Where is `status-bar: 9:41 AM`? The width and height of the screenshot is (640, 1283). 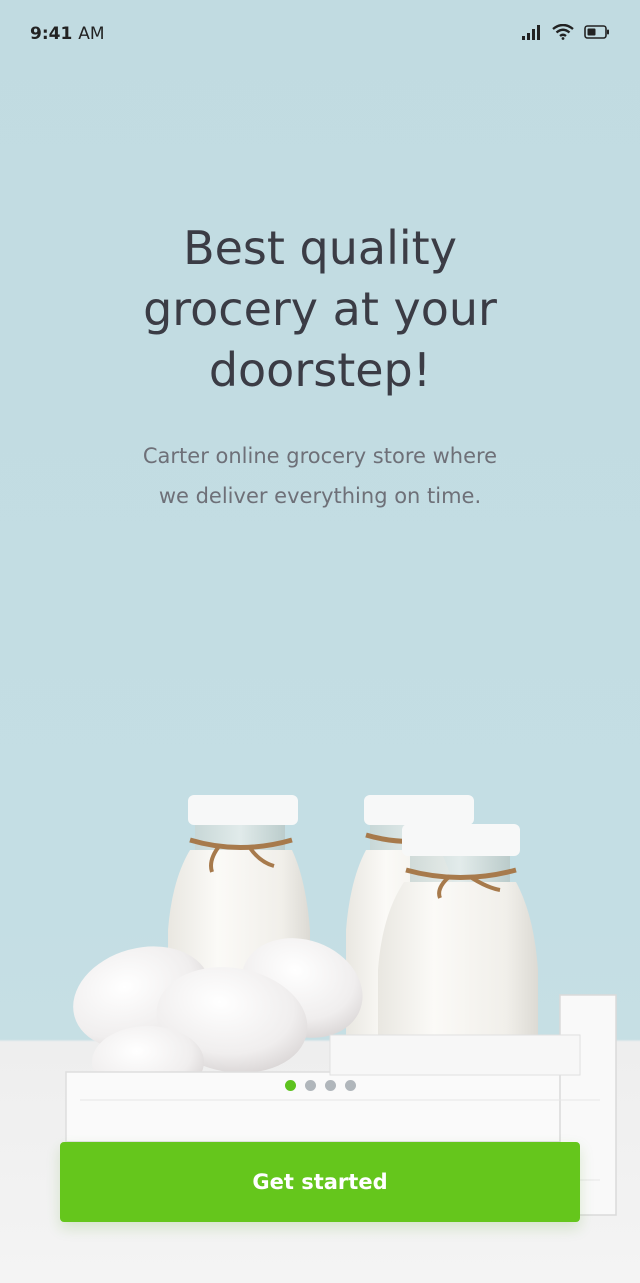 status-bar: 9:41 AM is located at coordinates (320, 35).